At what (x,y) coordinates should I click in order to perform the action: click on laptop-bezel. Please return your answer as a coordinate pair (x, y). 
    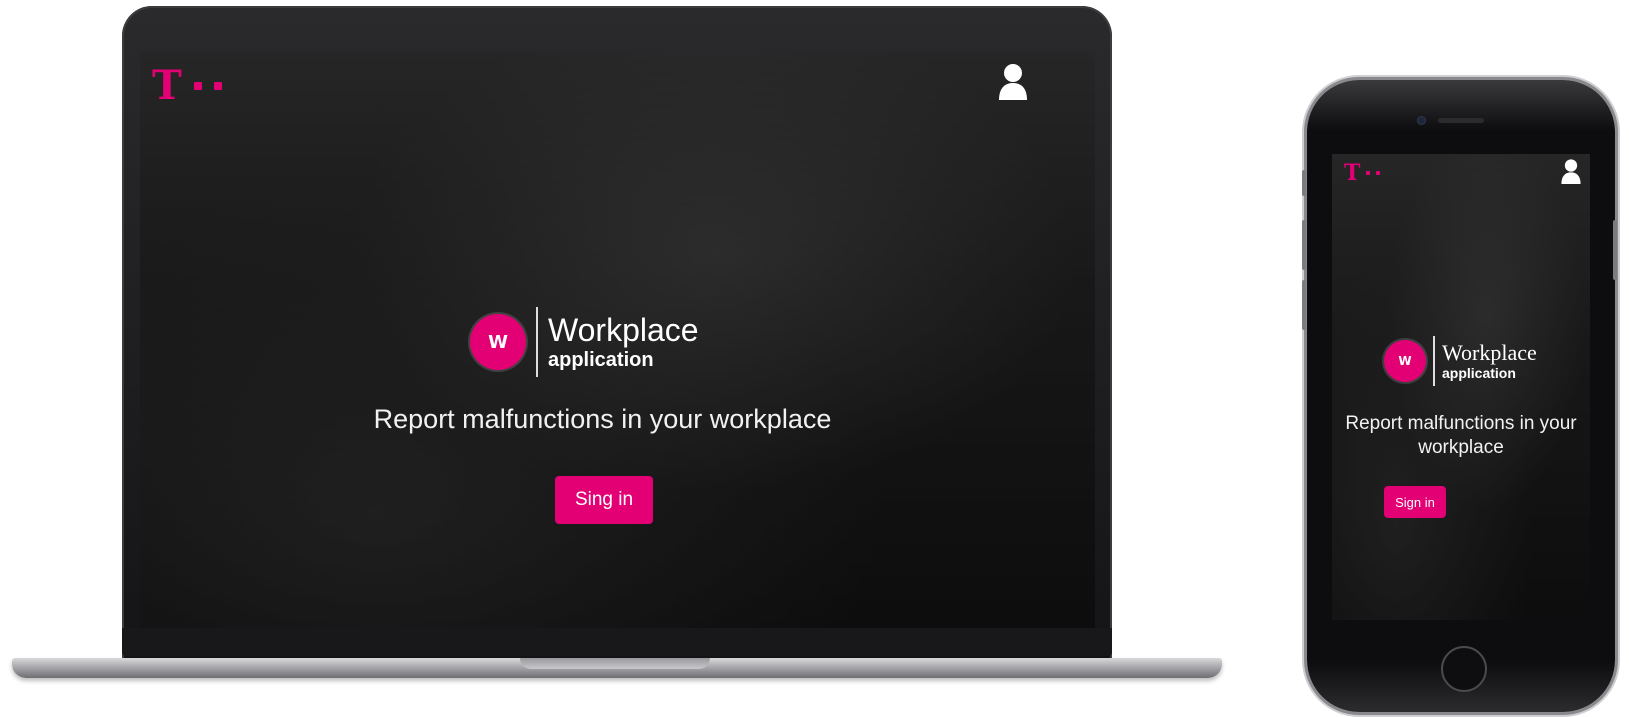
    Looking at the image, I should click on (617, 642).